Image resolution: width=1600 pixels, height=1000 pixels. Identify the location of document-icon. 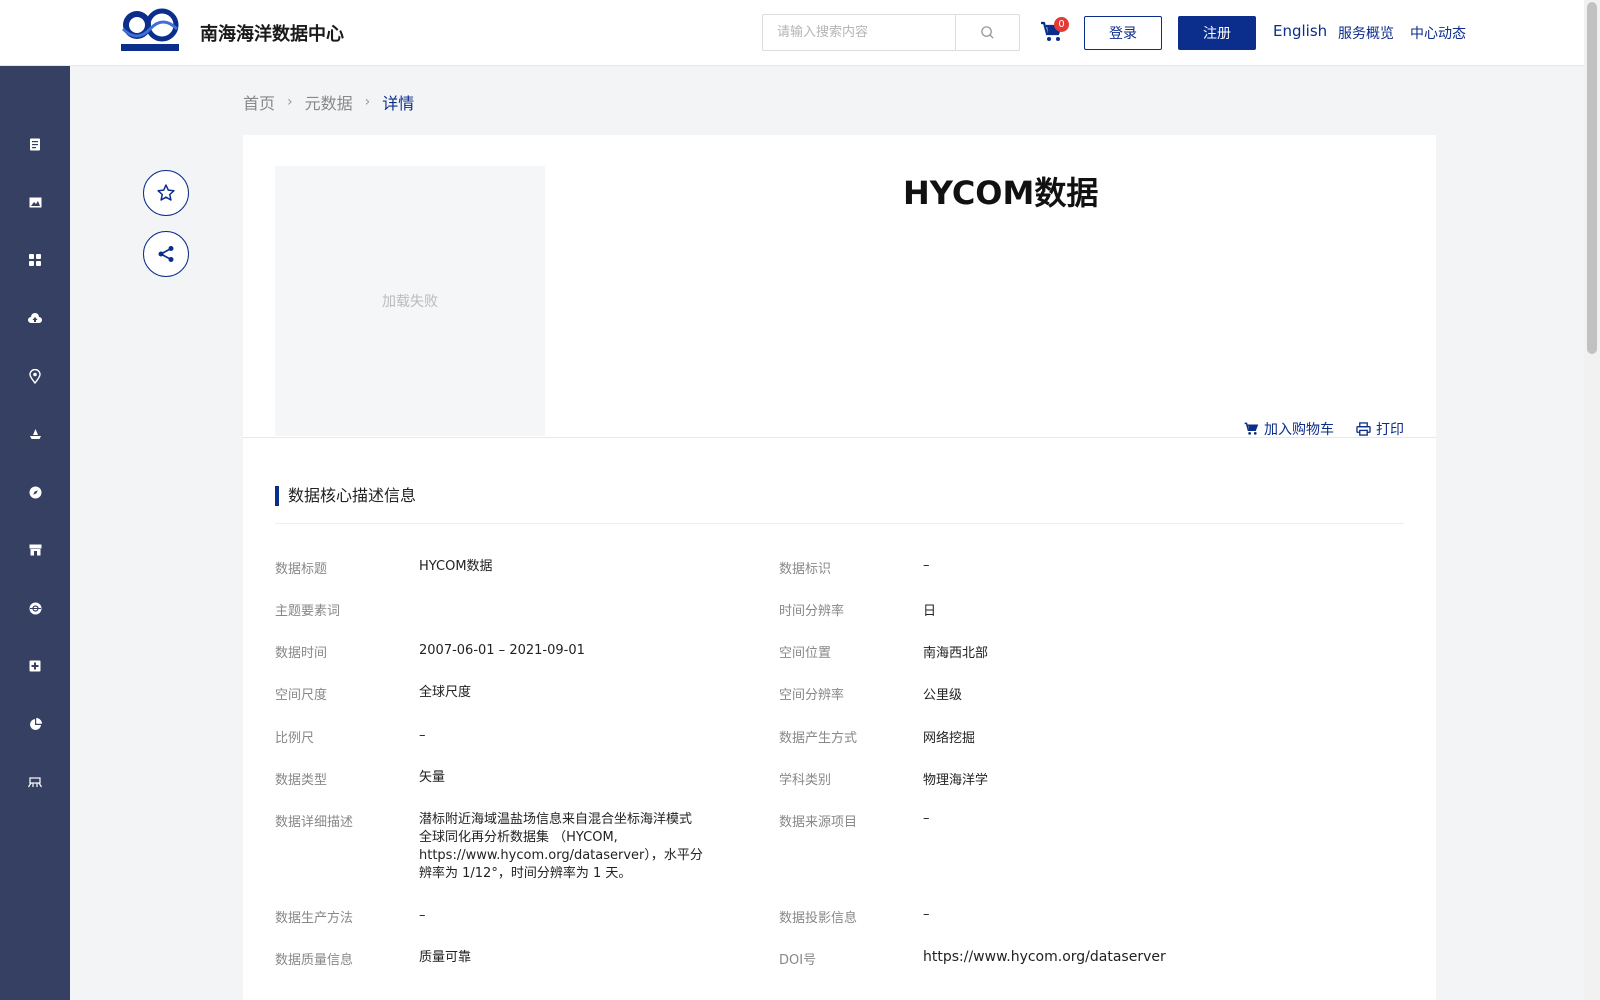
(35, 144).